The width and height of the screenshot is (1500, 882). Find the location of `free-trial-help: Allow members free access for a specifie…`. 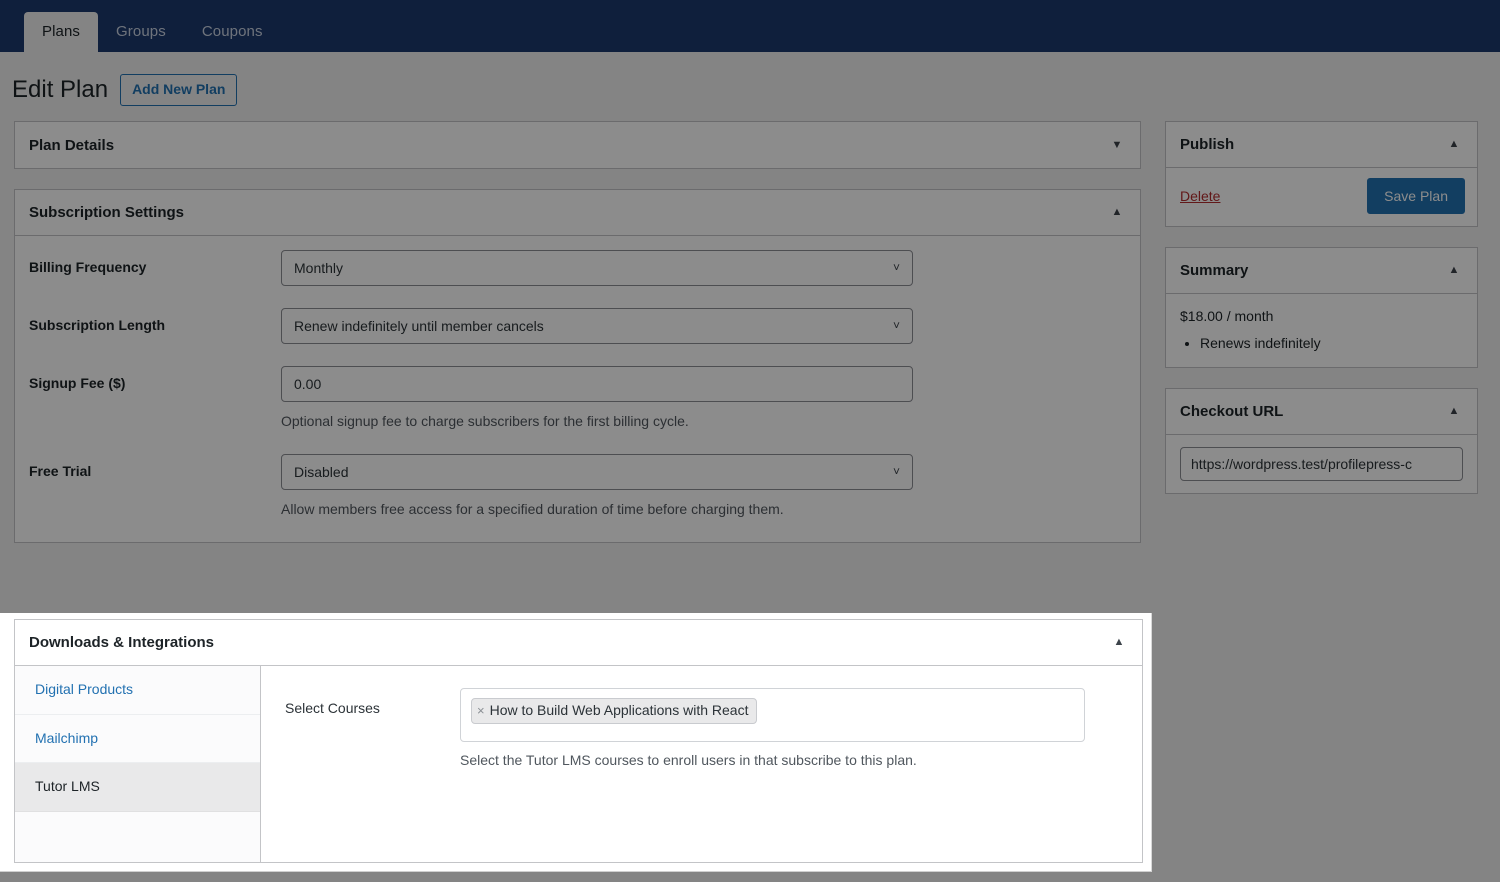

free-trial-help: Allow members free access for a specifie… is located at coordinates (532, 509).